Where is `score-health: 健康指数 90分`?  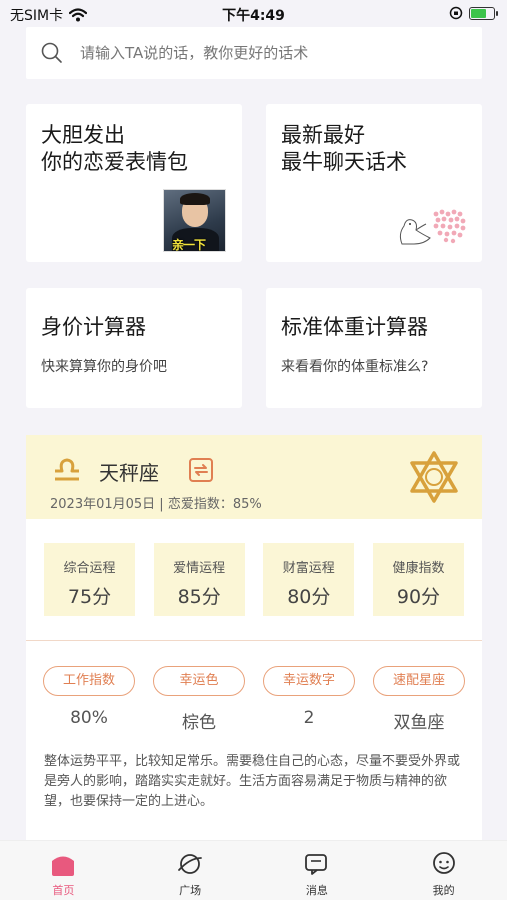 score-health: 健康指数 90分 is located at coordinates (418, 579).